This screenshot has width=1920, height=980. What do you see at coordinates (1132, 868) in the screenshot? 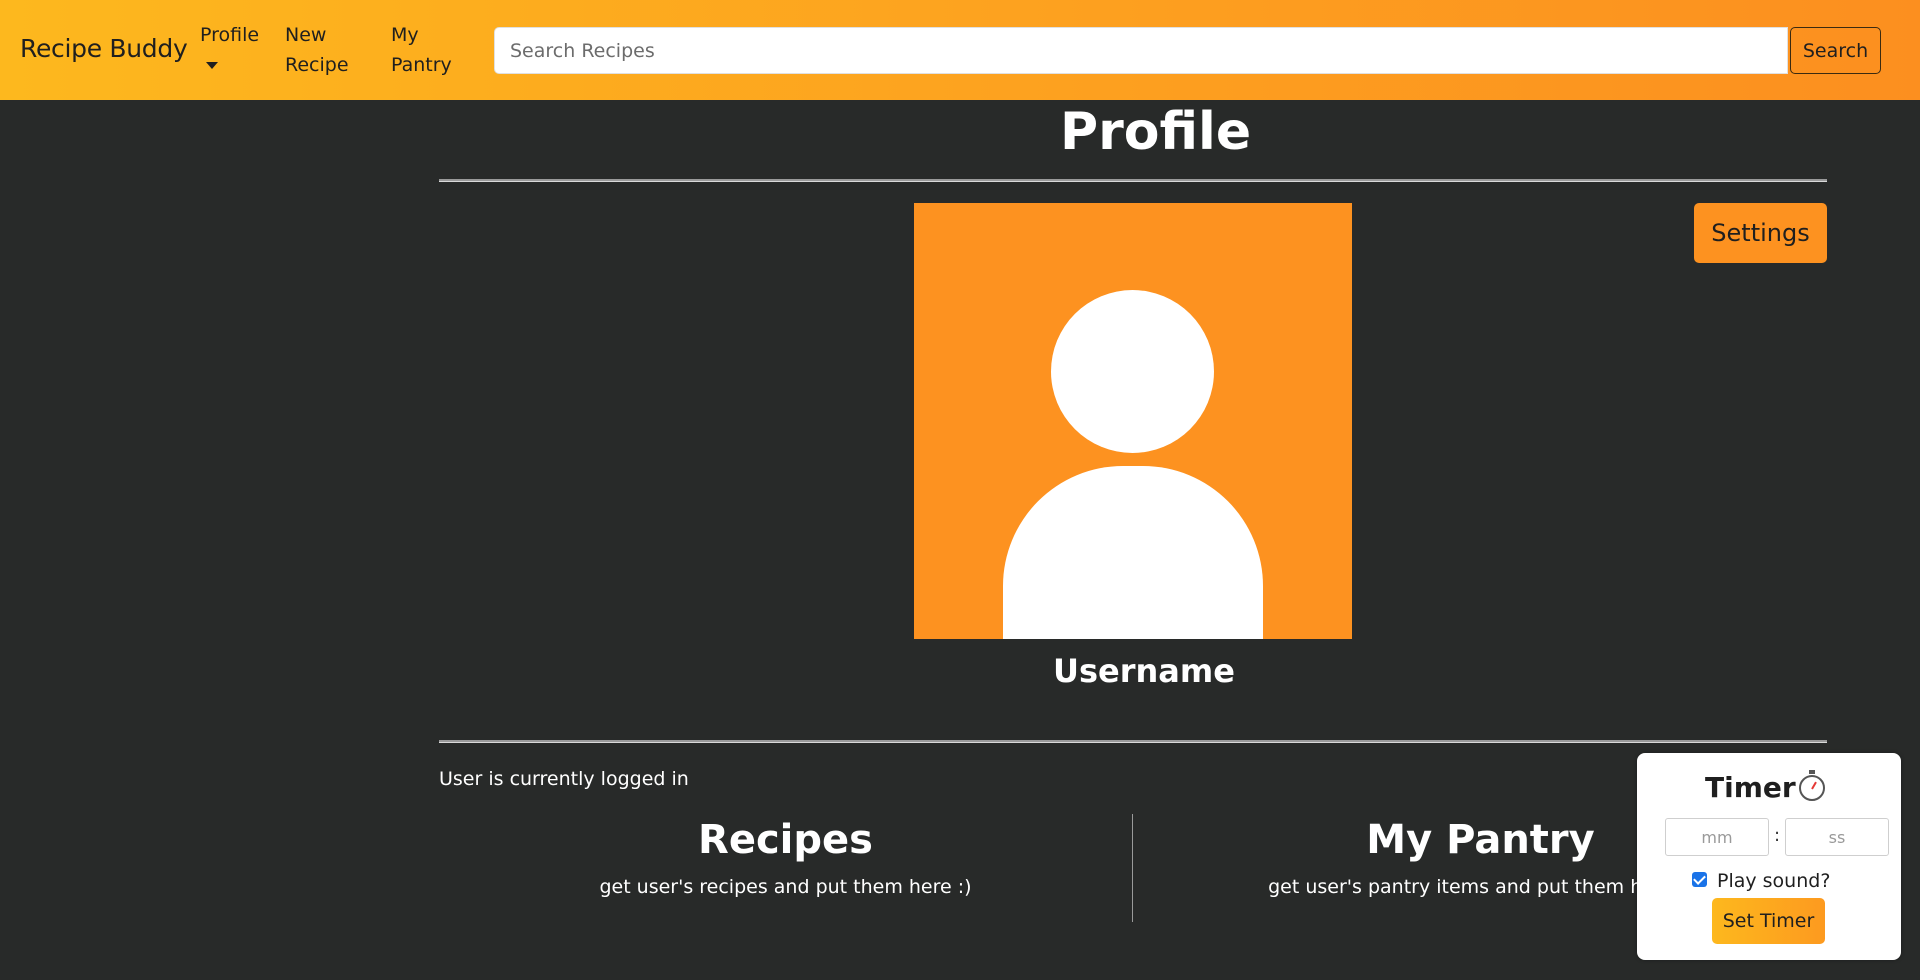
I see `section-divider` at bounding box center [1132, 868].